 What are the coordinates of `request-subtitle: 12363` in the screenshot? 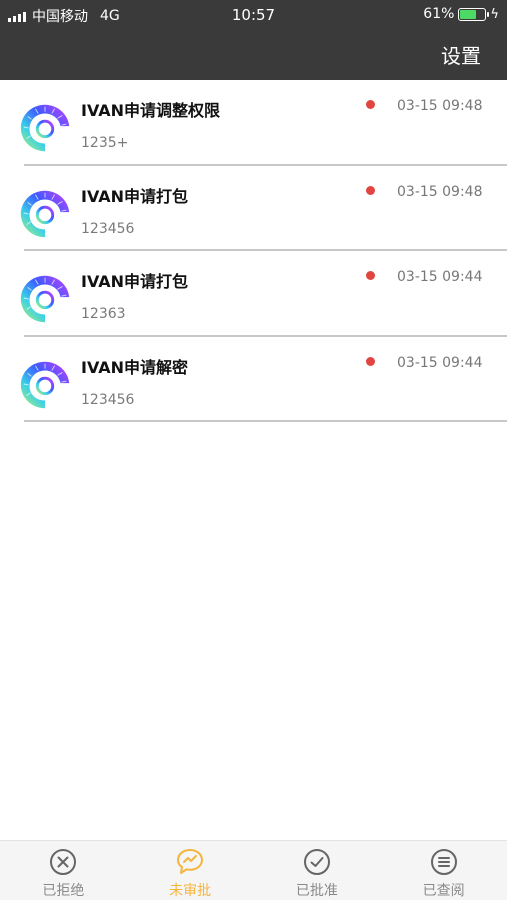 It's located at (103, 314).